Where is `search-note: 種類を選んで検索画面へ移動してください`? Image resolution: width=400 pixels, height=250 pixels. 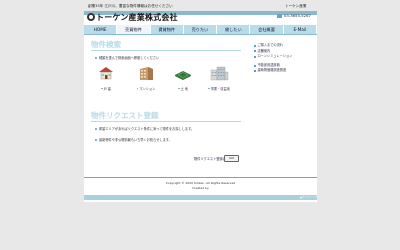 search-note: 種類を選んで検索画面へ移動してください is located at coordinates (127, 57).